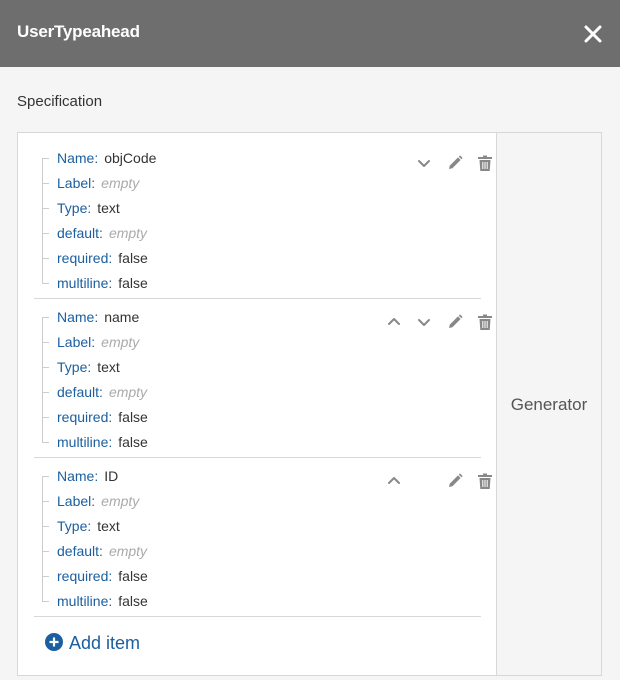 This screenshot has height=680, width=620. What do you see at coordinates (60, 101) in the screenshot?
I see `specification-label: Specification` at bounding box center [60, 101].